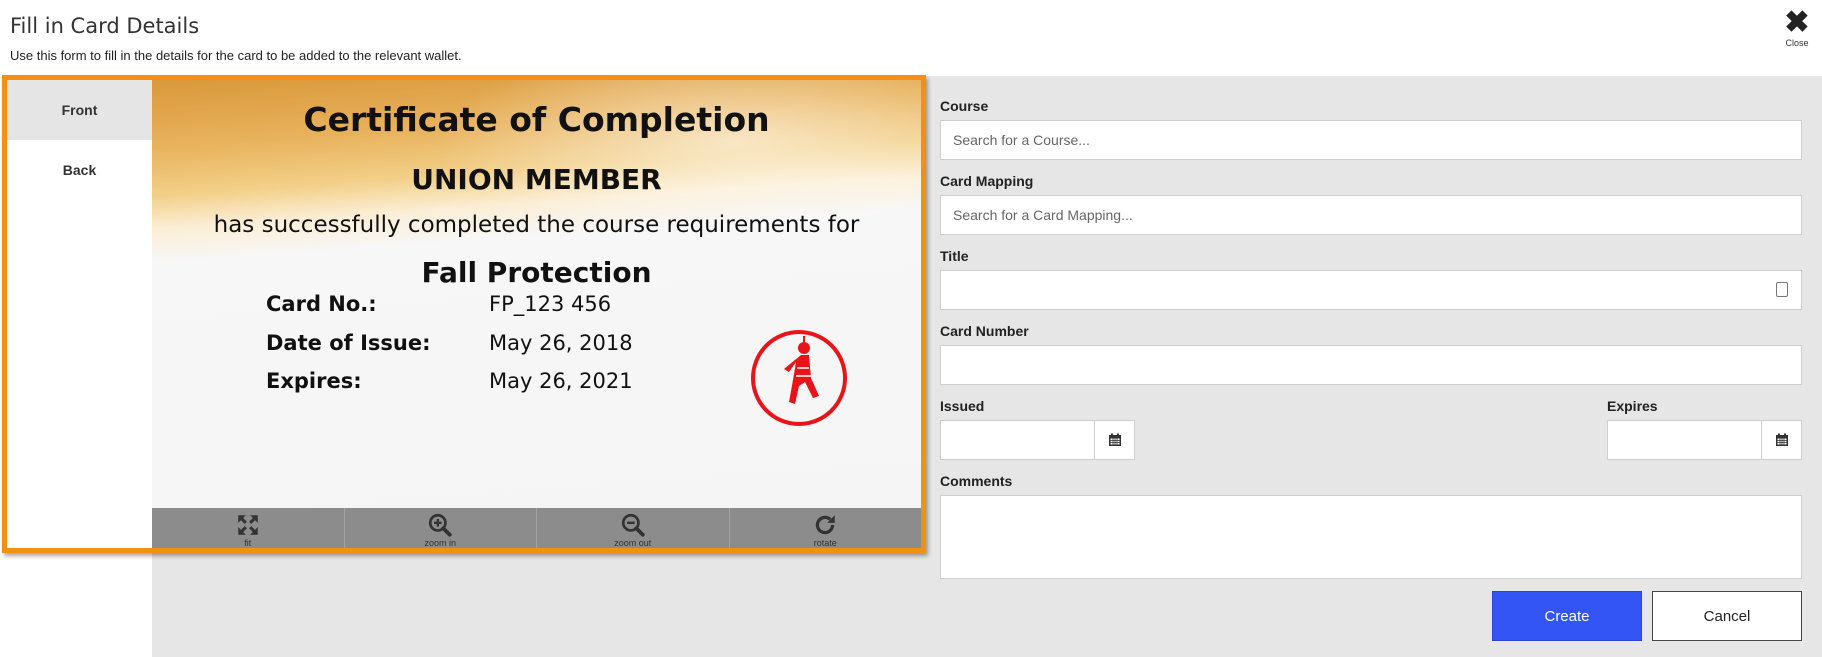 Image resolution: width=1822 pixels, height=657 pixels. What do you see at coordinates (440, 543) in the screenshot?
I see `zoom-in-label: zoom in` at bounding box center [440, 543].